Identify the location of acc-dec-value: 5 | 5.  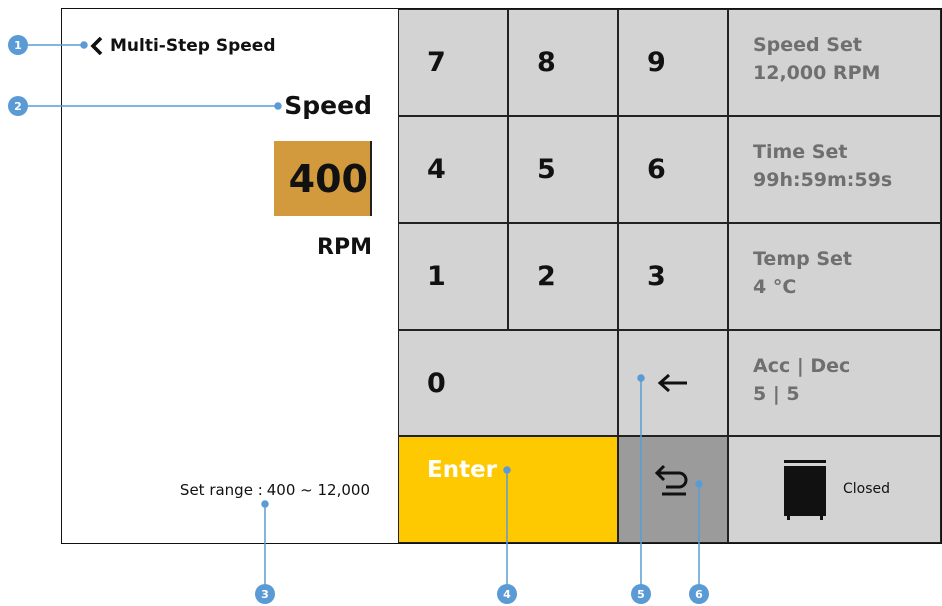
(776, 393).